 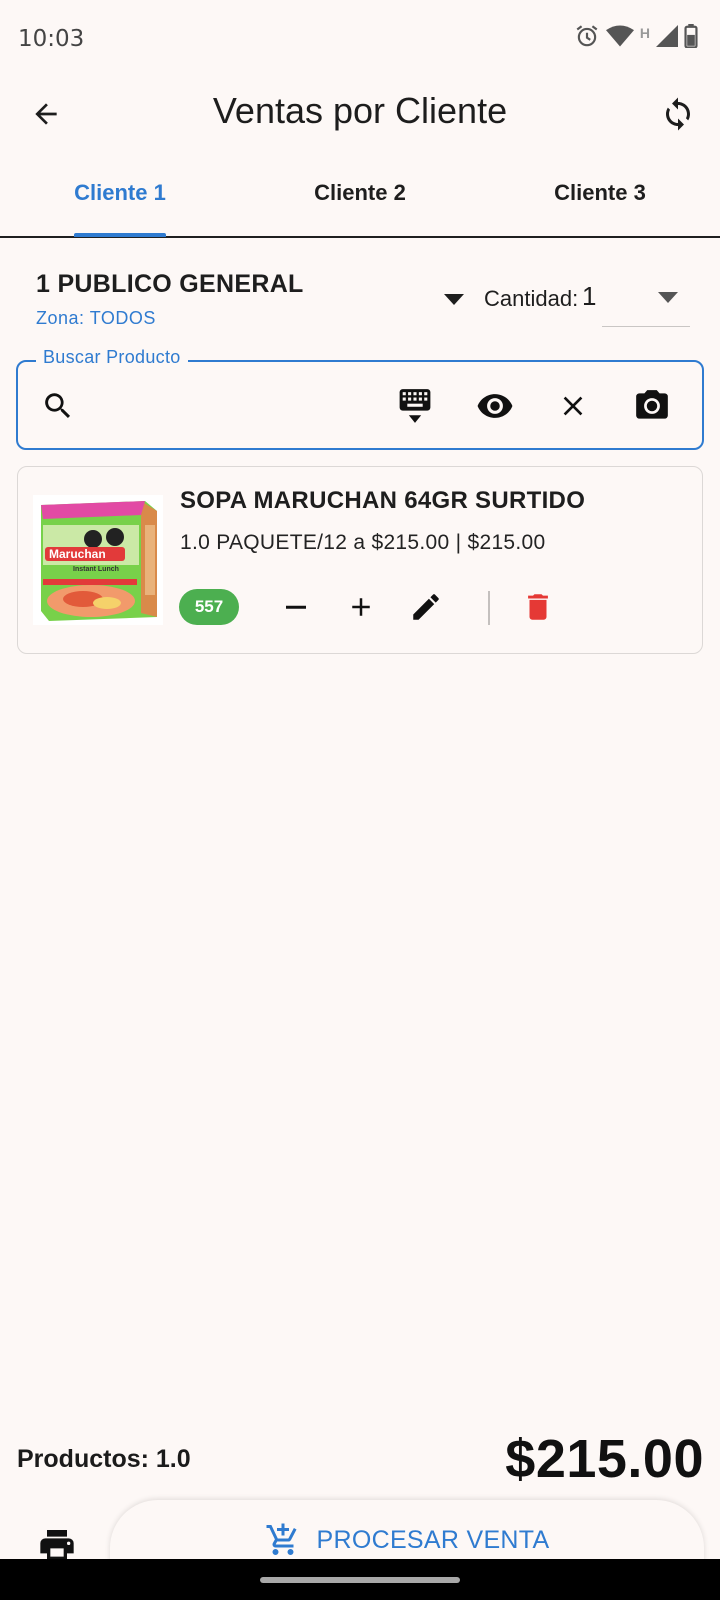 I want to click on tab-cliente-2: Cliente 2, so click(x=360, y=198).